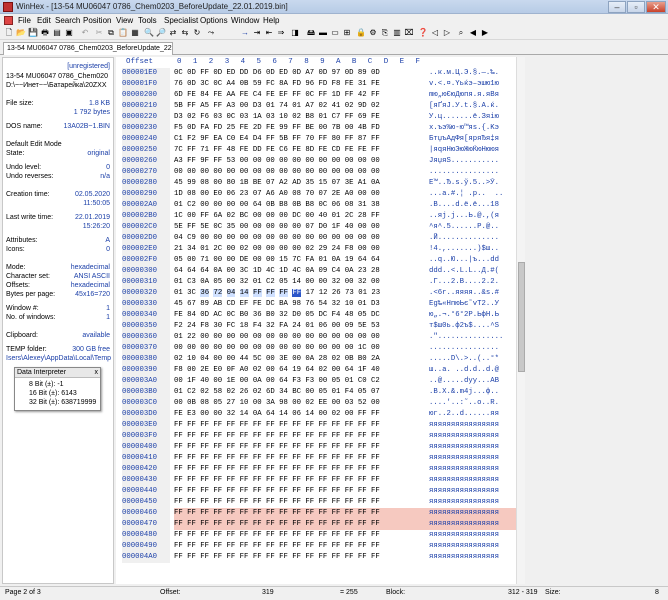 The image size is (668, 600). Describe the element at coordinates (435, 33) in the screenshot. I see `history-back-icon: ◁` at that location.